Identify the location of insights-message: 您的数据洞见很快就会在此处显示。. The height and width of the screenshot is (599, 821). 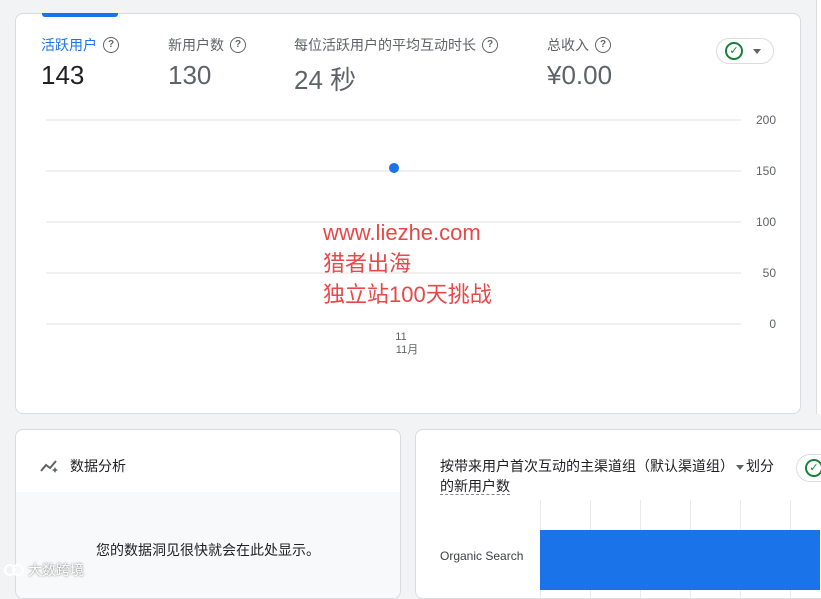
(208, 550).